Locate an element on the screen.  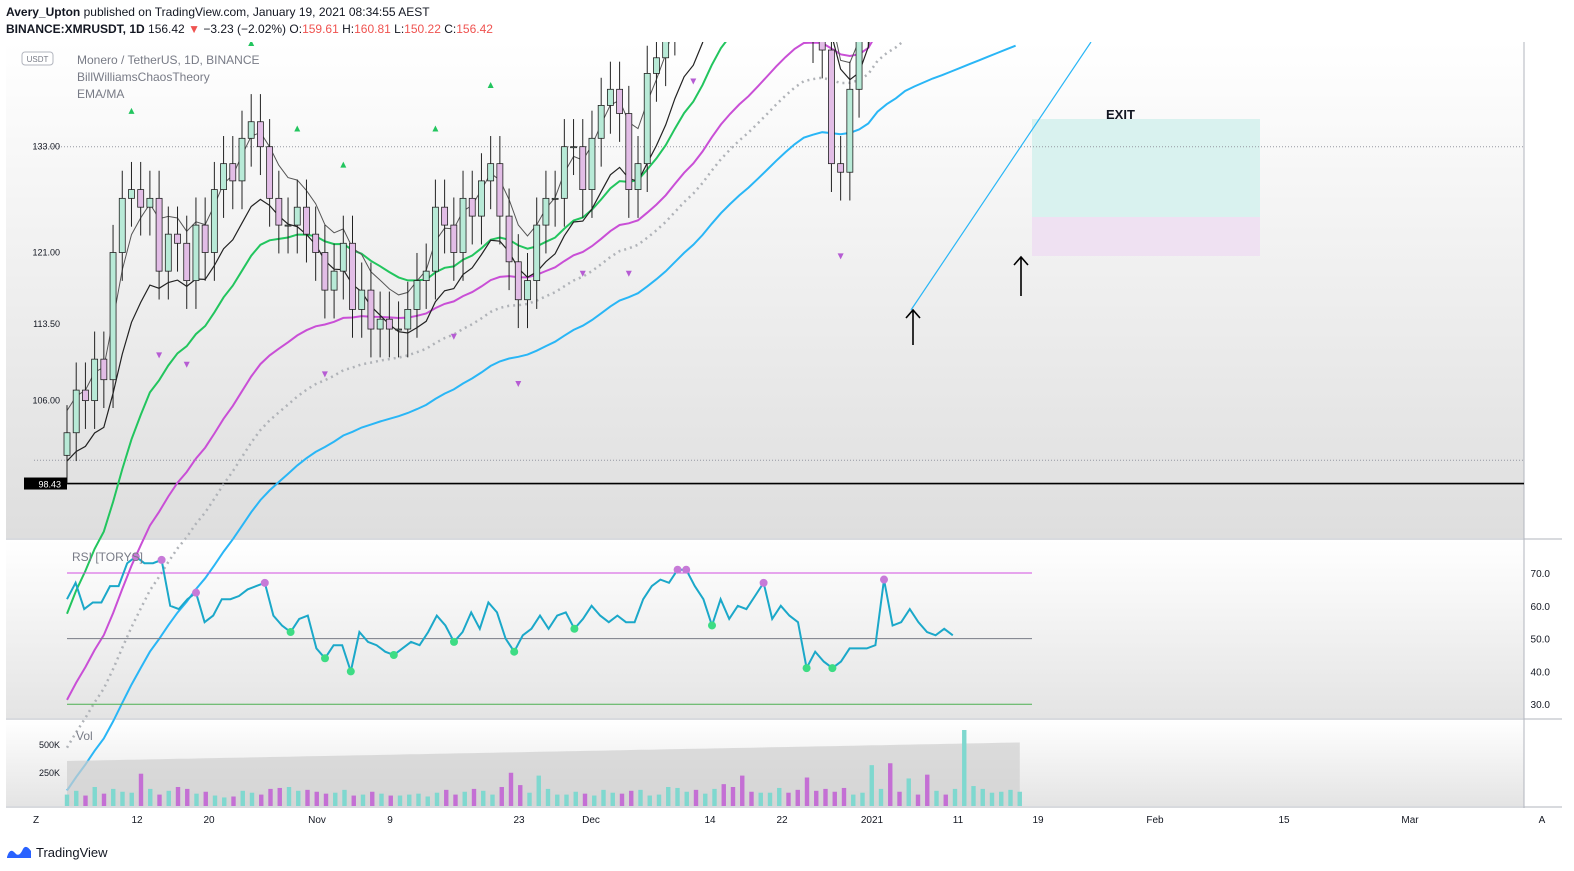
exit-label: EXIT is located at coordinates (1120, 114).